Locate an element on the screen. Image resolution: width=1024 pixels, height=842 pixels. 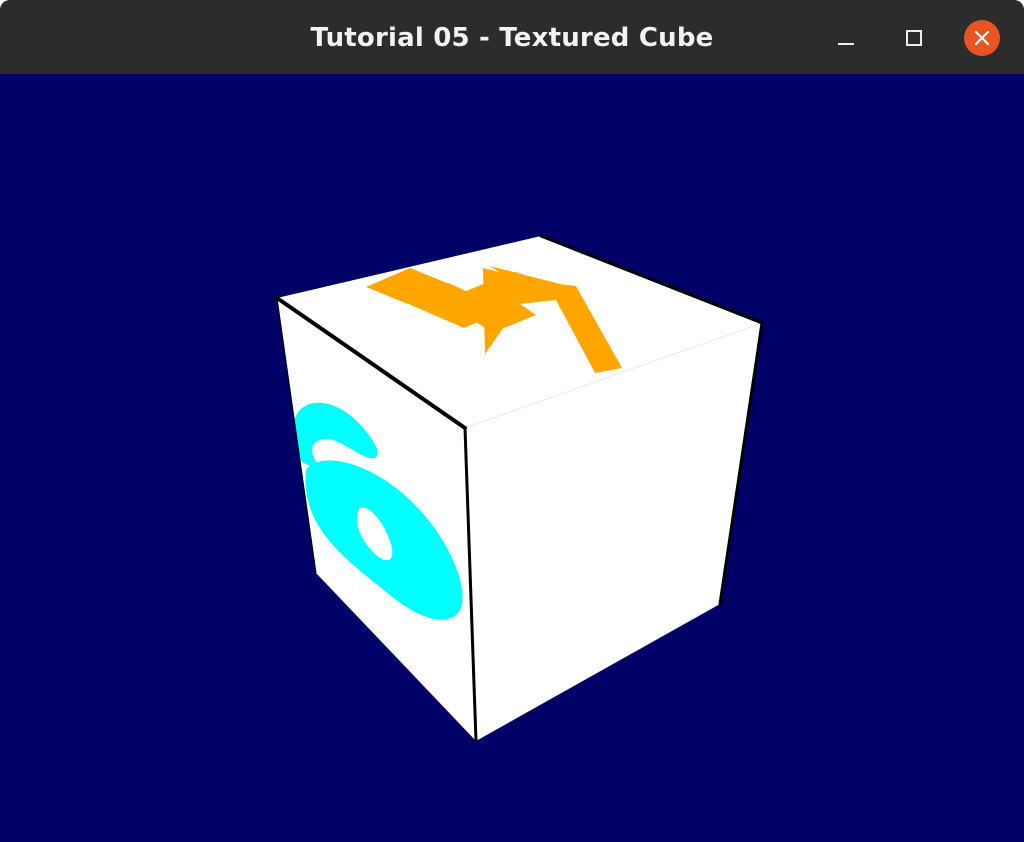
close-button is located at coordinates (982, 38).